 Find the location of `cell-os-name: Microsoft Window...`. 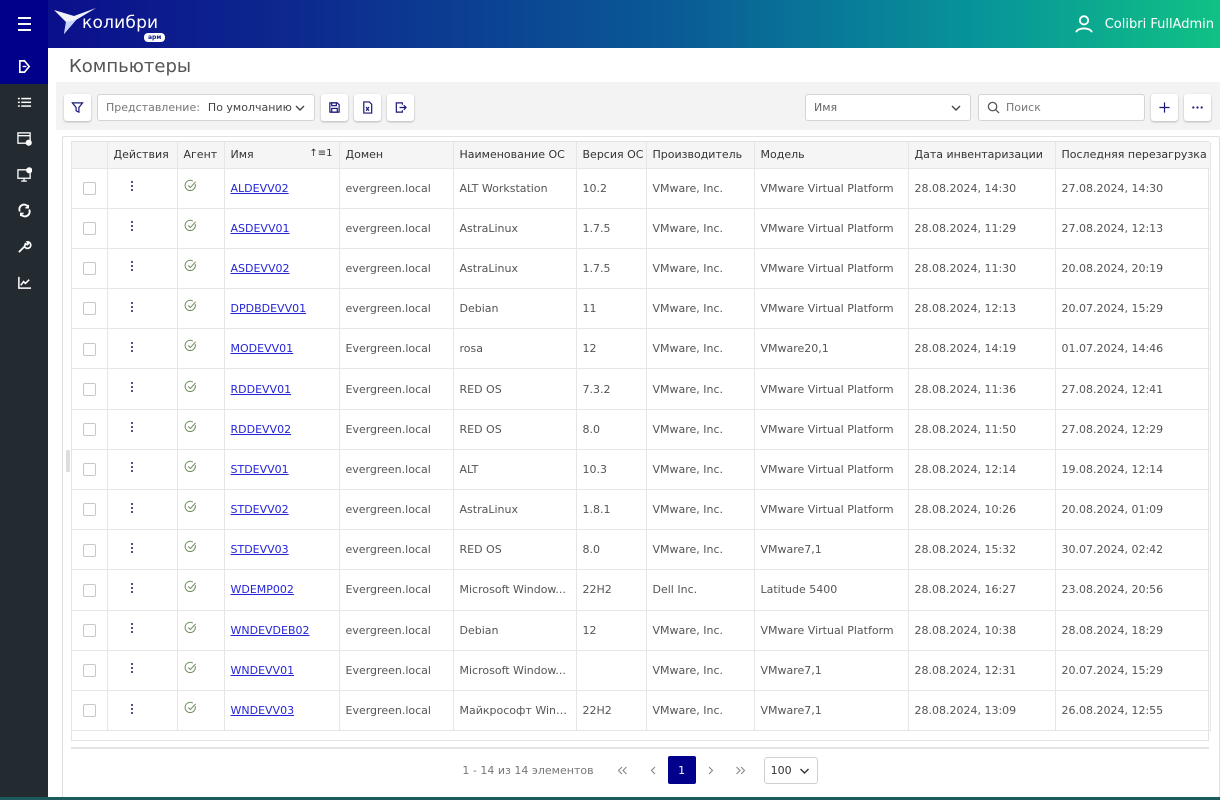

cell-os-name: Microsoft Window... is located at coordinates (515, 670).